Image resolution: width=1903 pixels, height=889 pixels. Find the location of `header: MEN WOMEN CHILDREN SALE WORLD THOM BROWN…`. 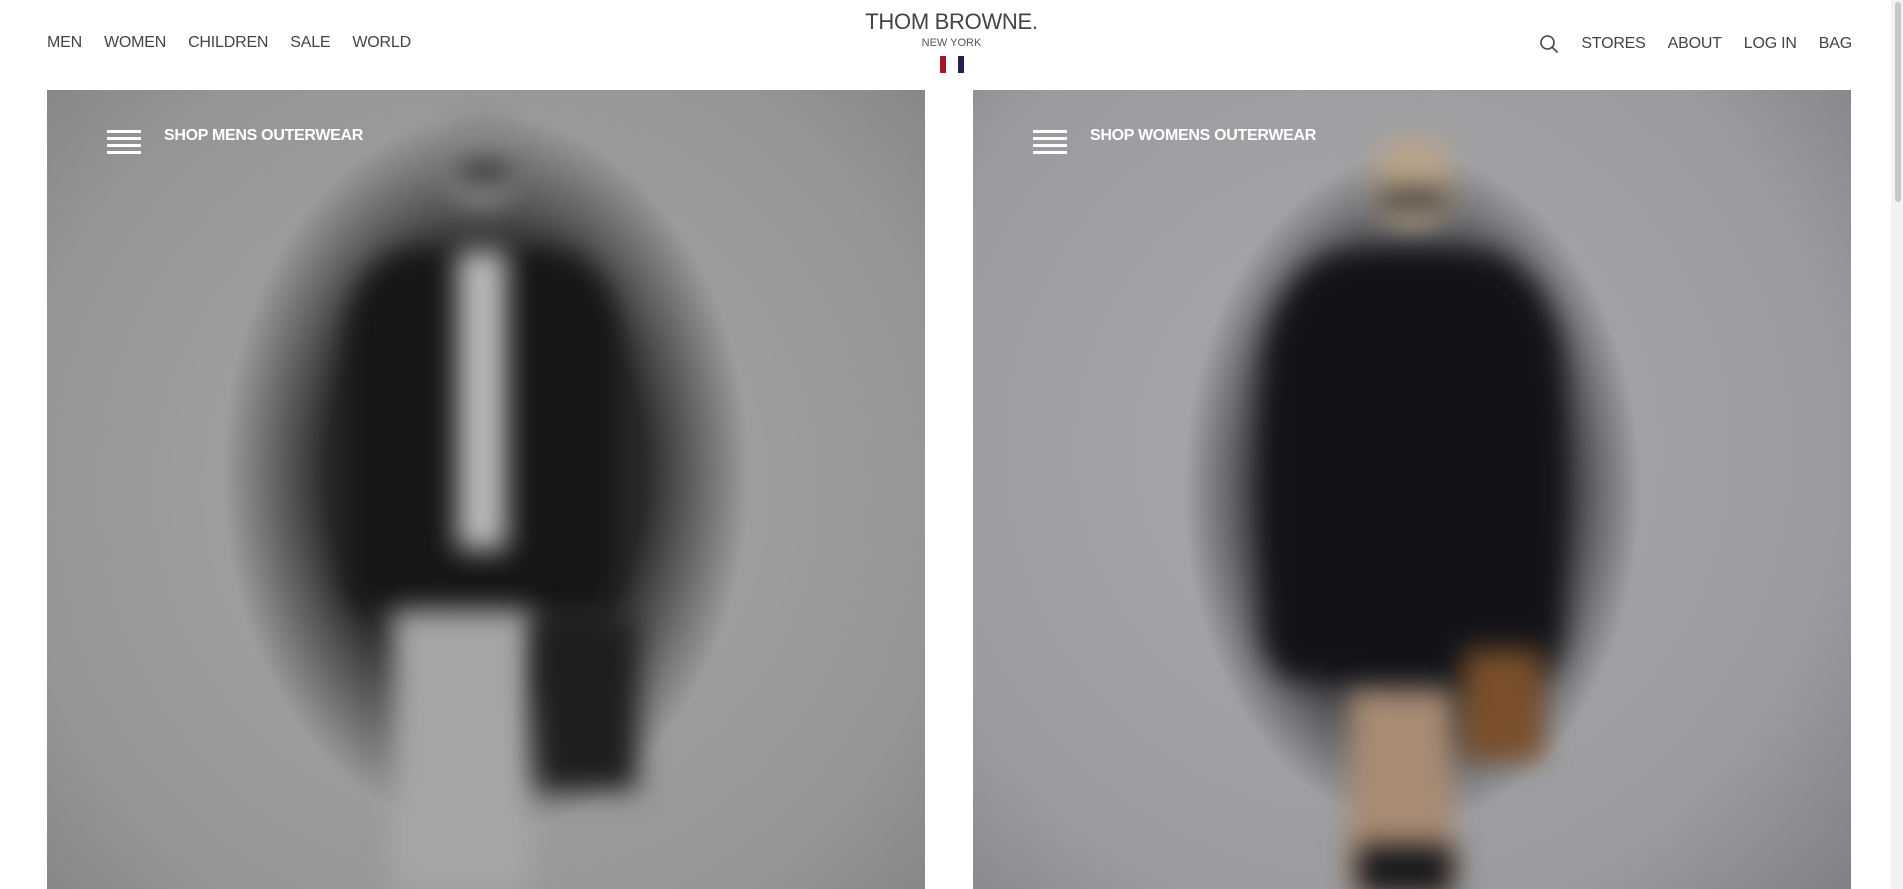

header: MEN WOMEN CHILDREN SALE WORLD THOM BROWN… is located at coordinates (951, 45).